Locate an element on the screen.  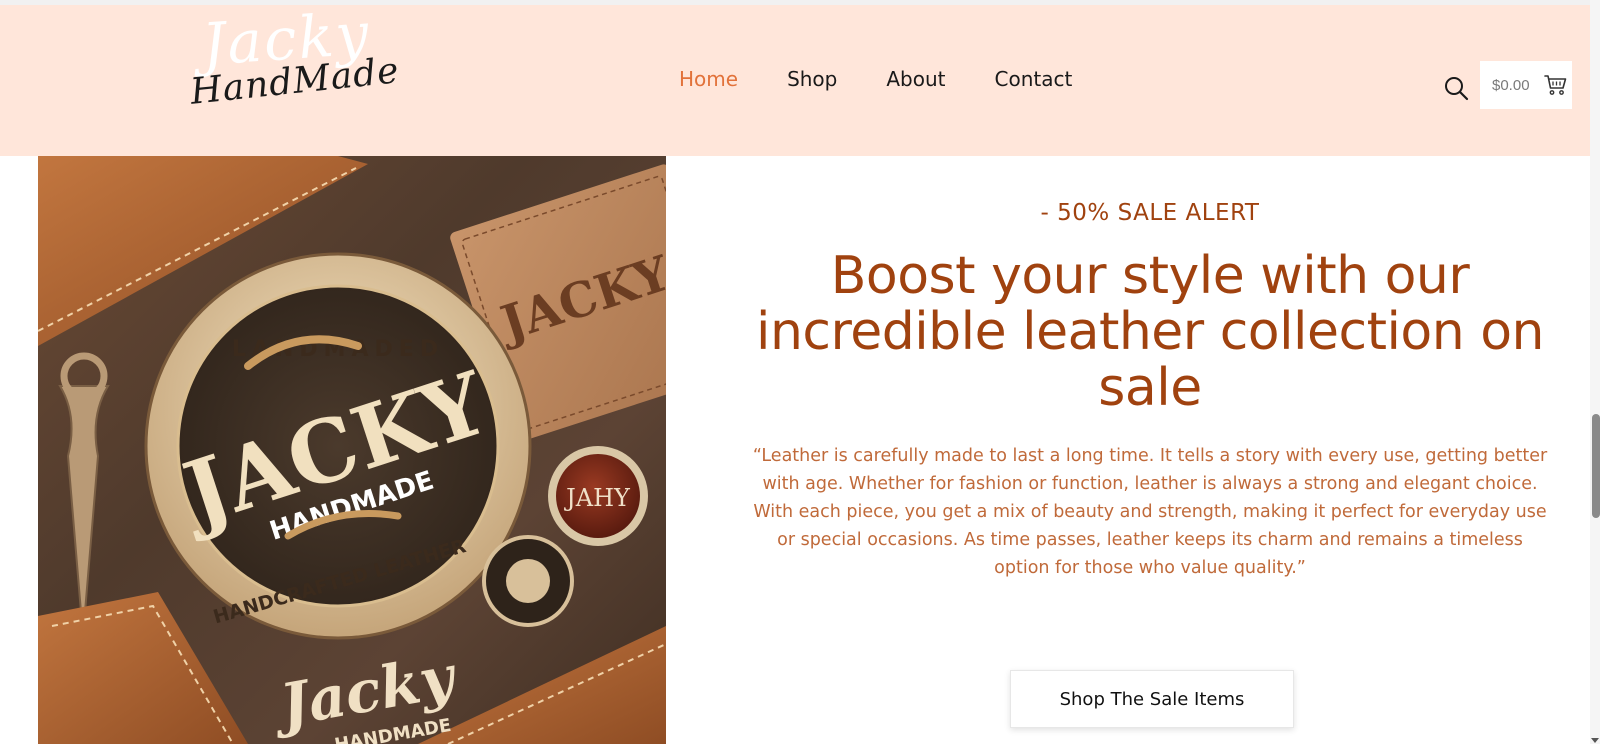
shop-sale-items-button: Shop The Sale Items is located at coordinates (1152, 699).